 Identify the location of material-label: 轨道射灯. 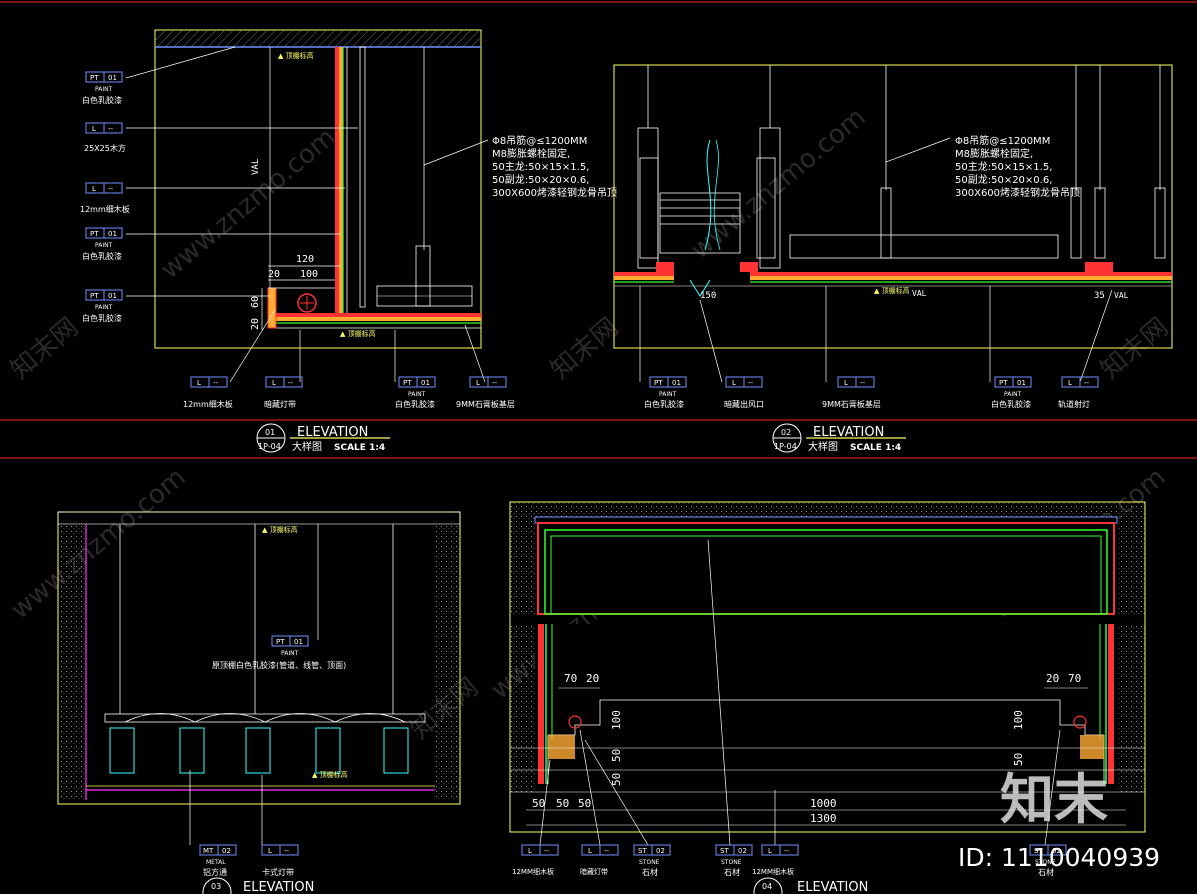
(1074, 404).